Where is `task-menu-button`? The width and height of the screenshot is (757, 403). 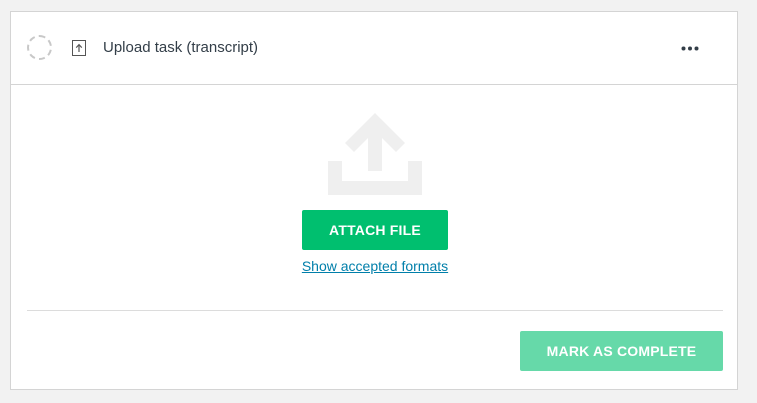 task-menu-button is located at coordinates (690, 47).